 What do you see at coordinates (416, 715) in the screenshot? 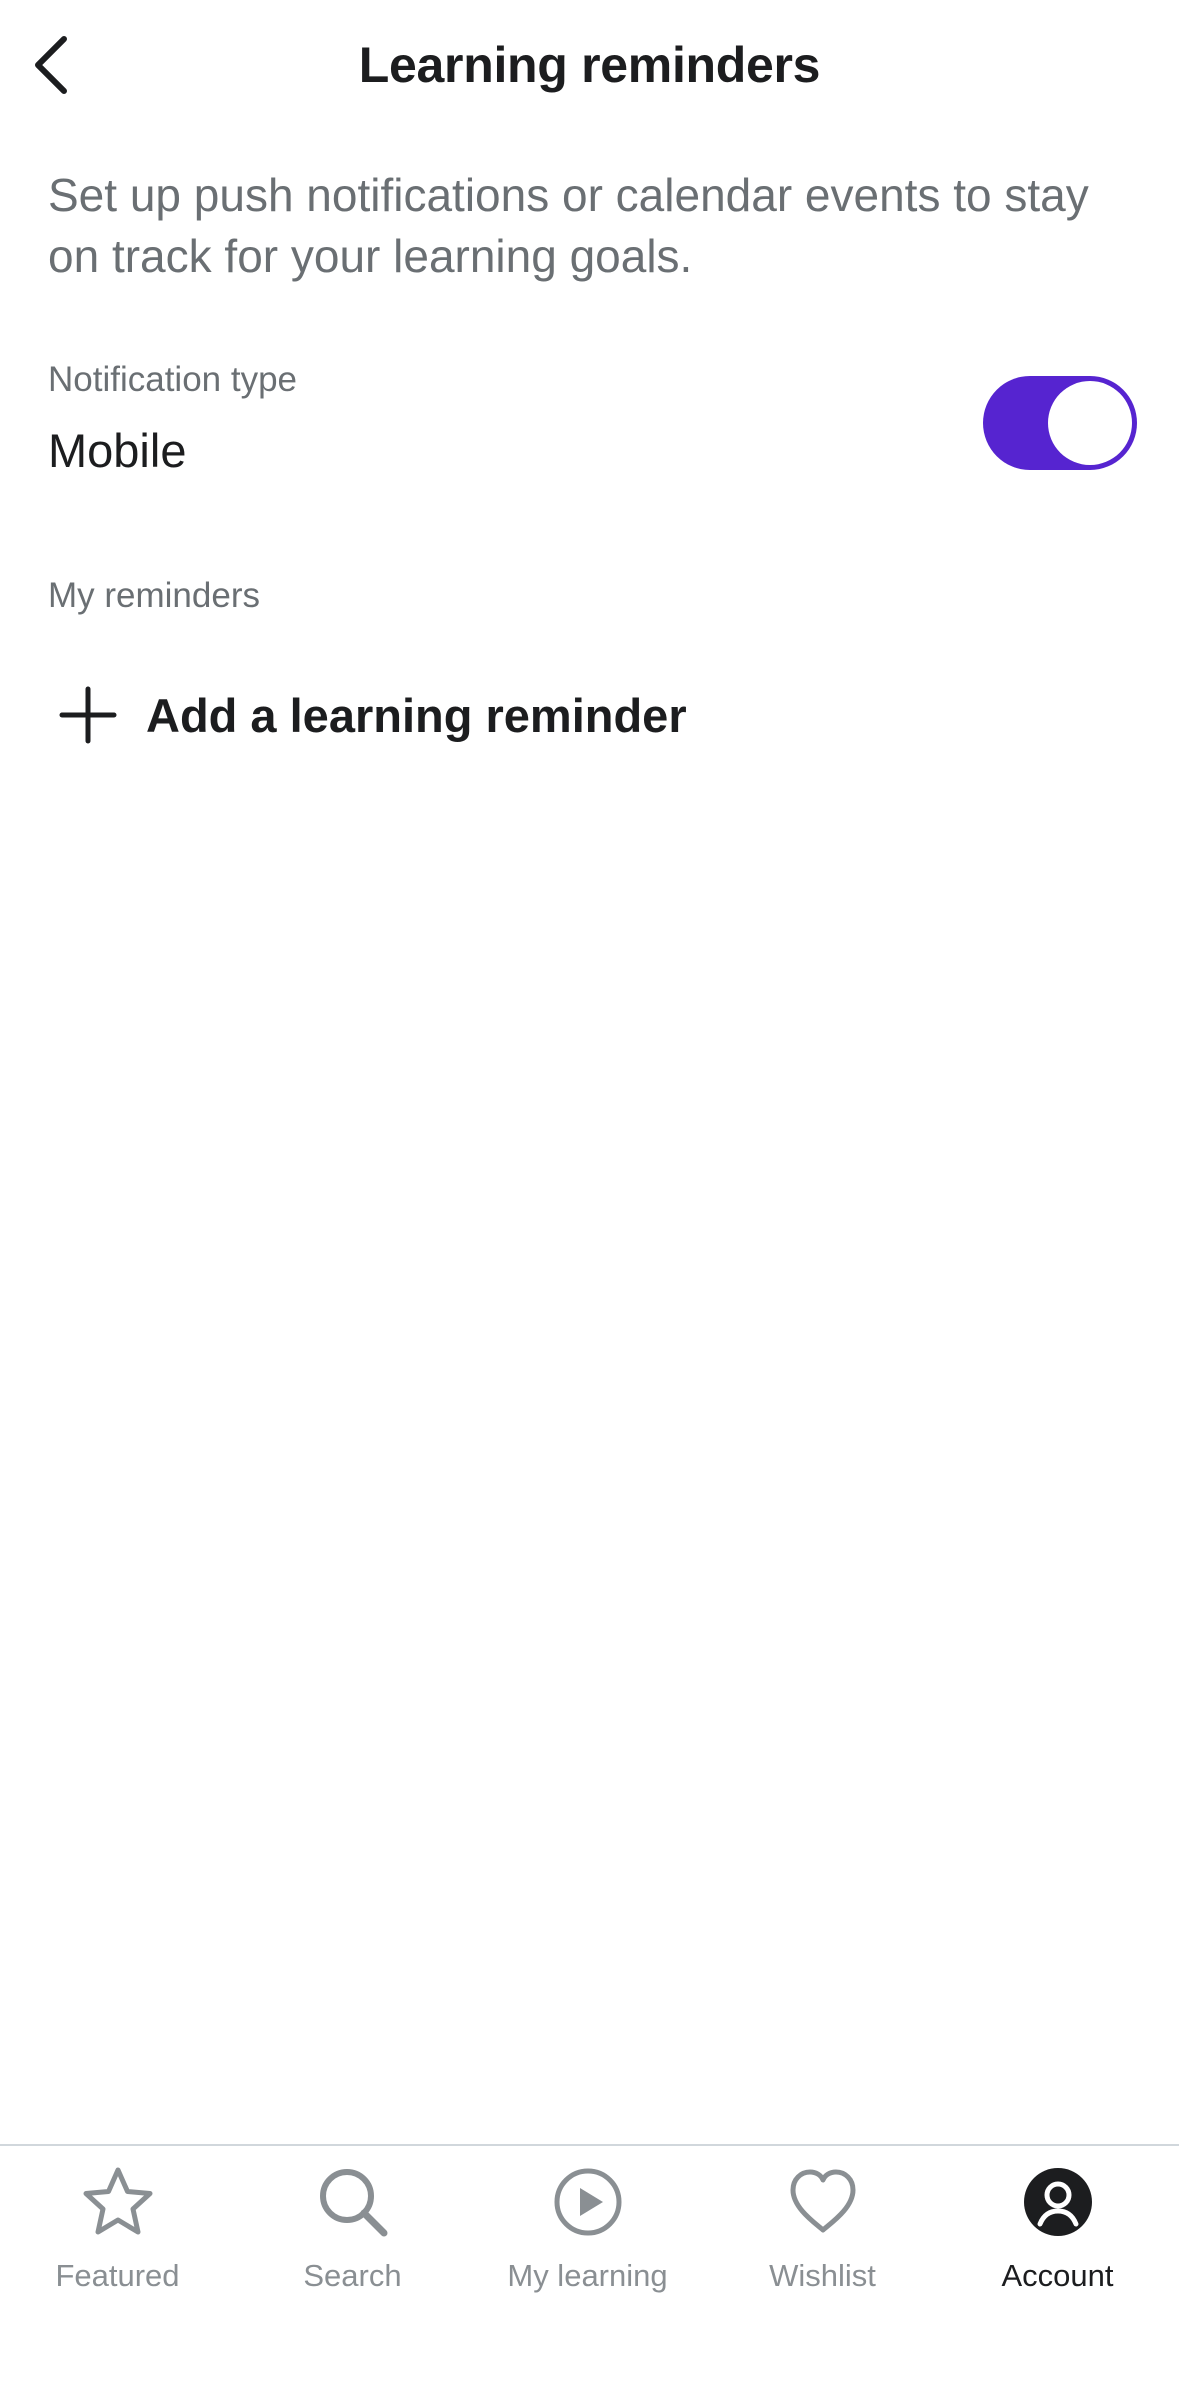
I see `add-reminder-label: Add a learning reminder` at bounding box center [416, 715].